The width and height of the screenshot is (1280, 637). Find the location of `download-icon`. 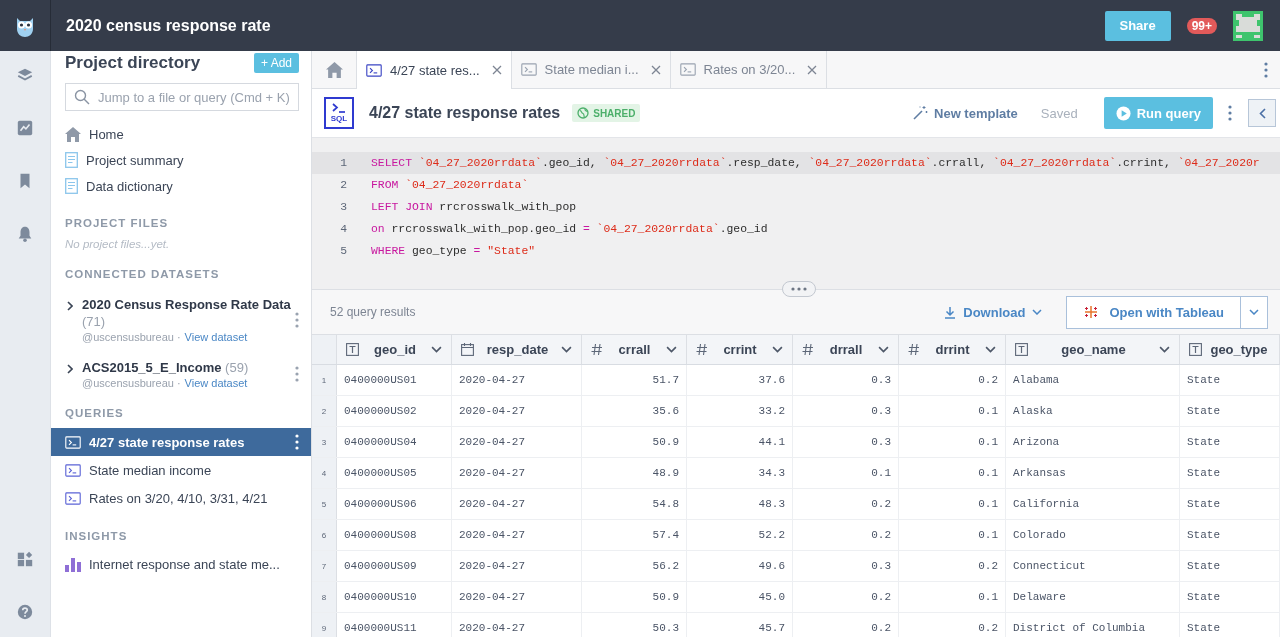

download-icon is located at coordinates (950, 312).